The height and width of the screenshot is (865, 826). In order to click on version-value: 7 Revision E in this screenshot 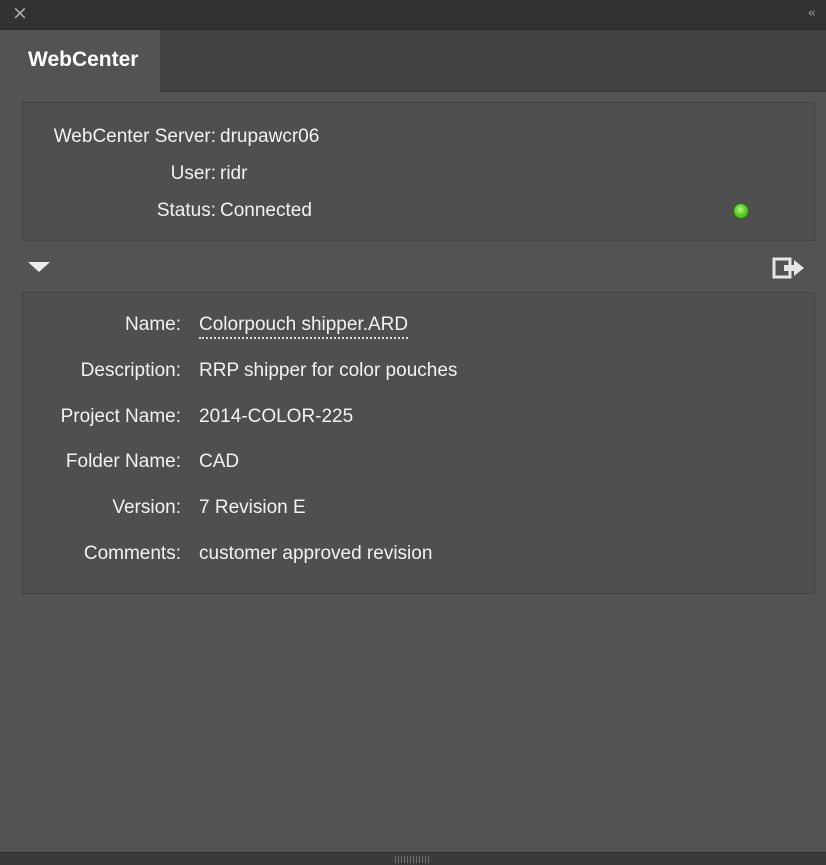, I will do `click(252, 507)`.